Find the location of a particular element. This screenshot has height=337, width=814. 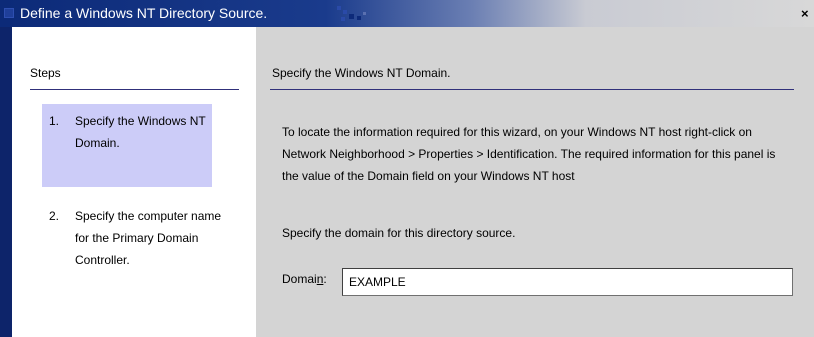

panel-heading: Specify the Windows NT Domain. is located at coordinates (361, 73).